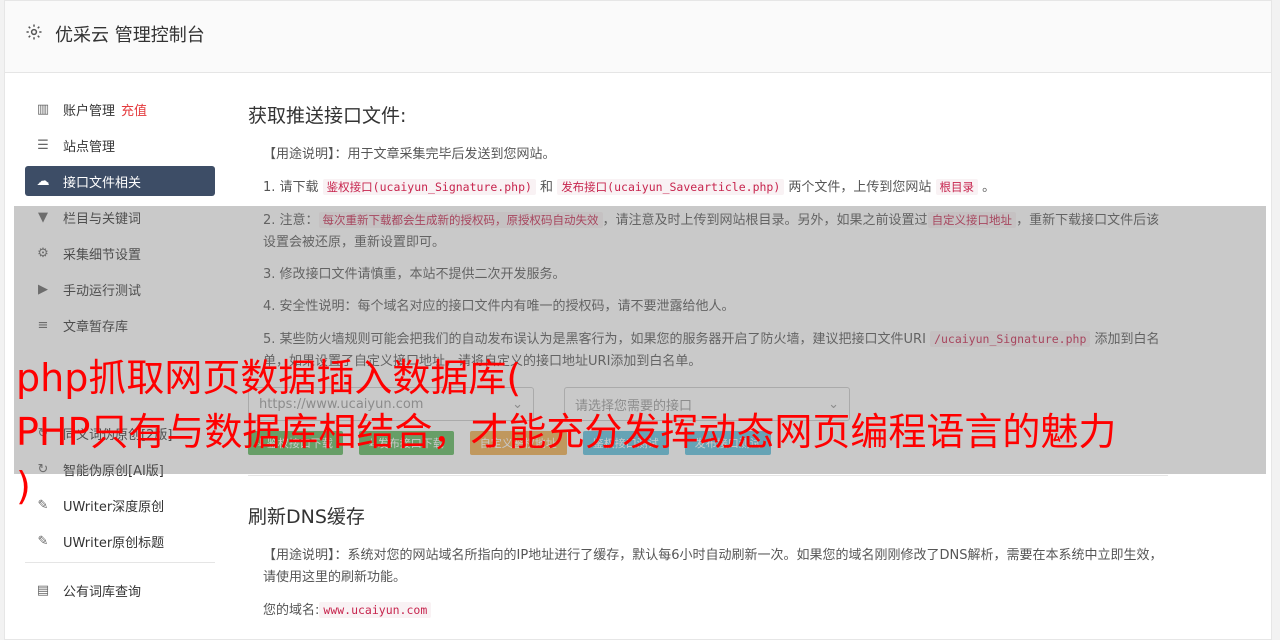  I want to click on sidebar-item-interface-files: ☁ 接口文件相关, so click(120, 181).